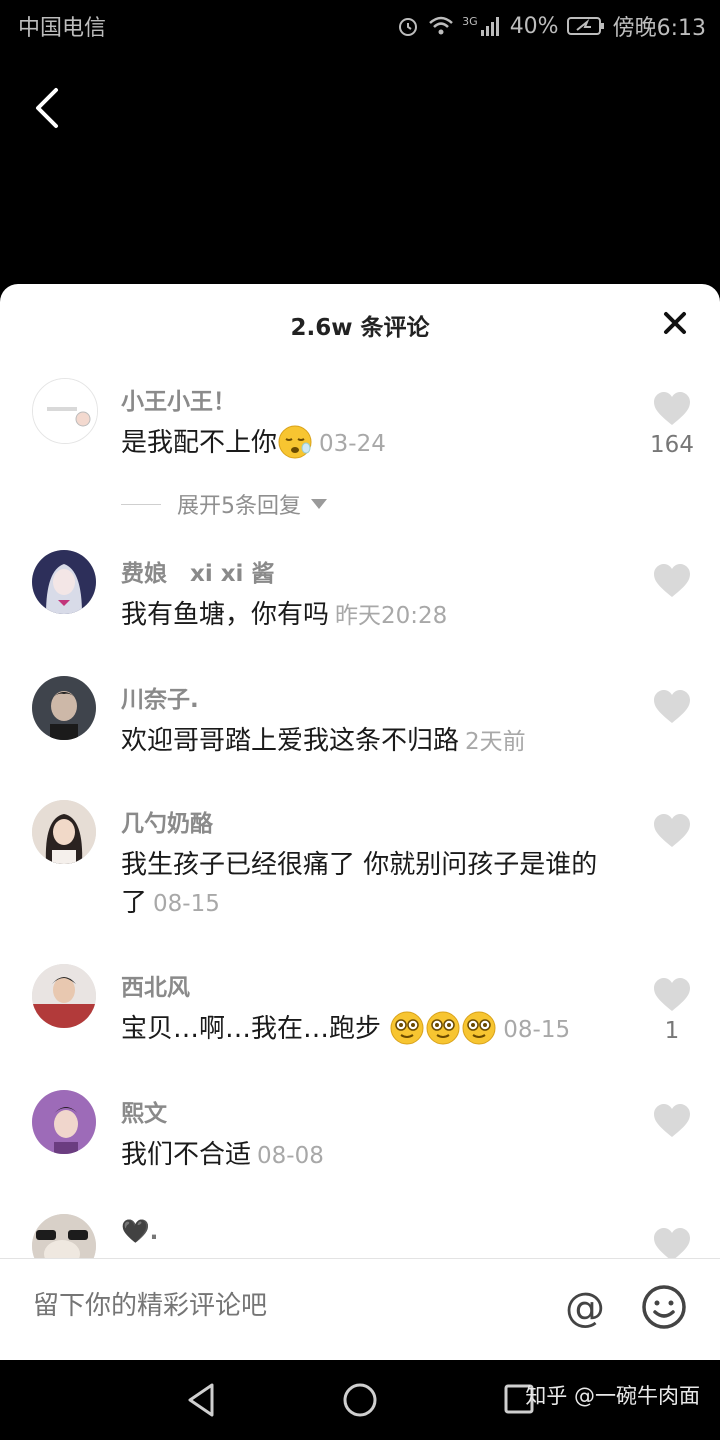 This screenshot has height=1440, width=720. What do you see at coordinates (197, 571) in the screenshot?
I see `username: 费娘 xi xi 酱` at bounding box center [197, 571].